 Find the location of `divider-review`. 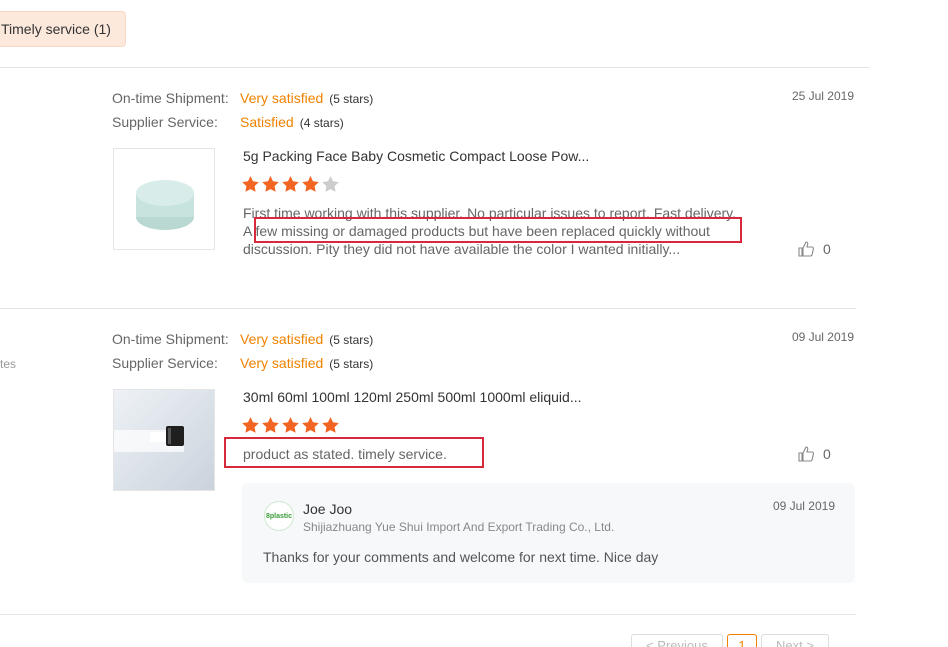

divider-review is located at coordinates (428, 308).